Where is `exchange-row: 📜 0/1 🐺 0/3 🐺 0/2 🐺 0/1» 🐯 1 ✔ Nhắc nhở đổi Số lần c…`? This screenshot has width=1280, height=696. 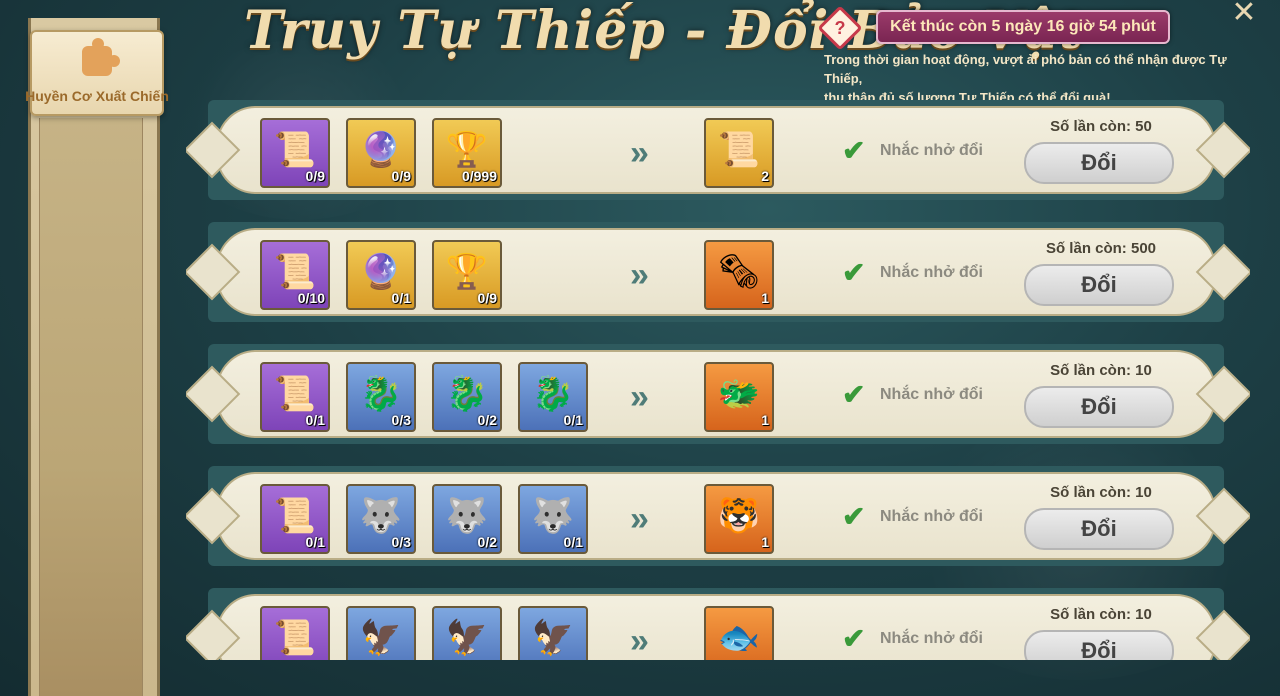 exchange-row: 📜 0/1 🐺 0/3 🐺 0/2 🐺 0/1» 🐯 1 ✔ Nhắc nhở đổi Số lần c… is located at coordinates (718, 516).